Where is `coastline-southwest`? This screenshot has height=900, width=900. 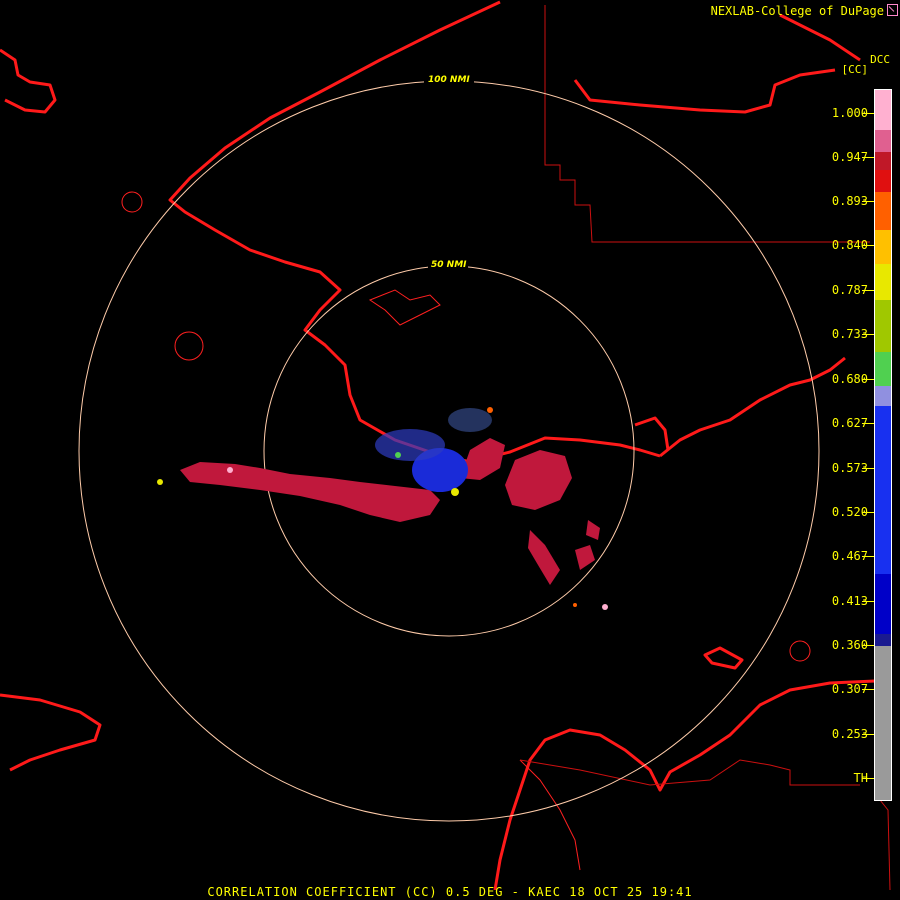
coastline-southwest is located at coordinates (51, 732).